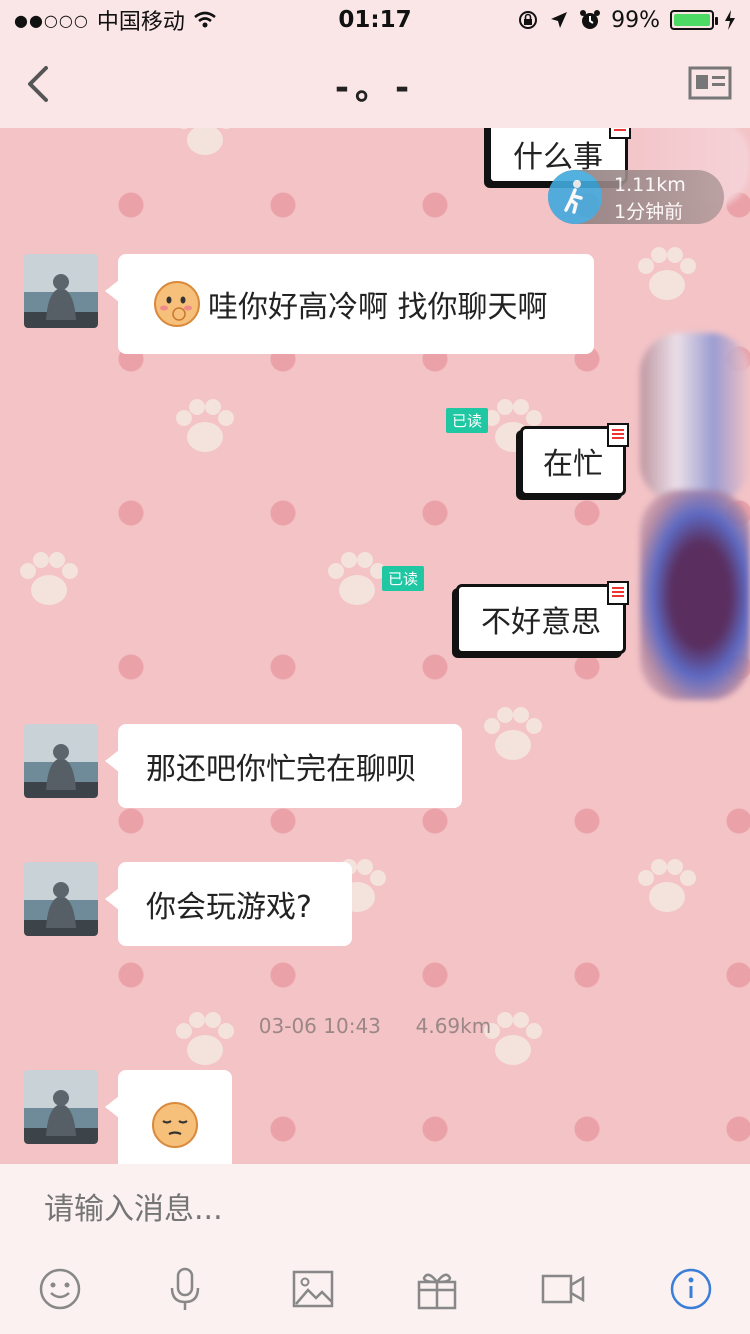 This screenshot has width=750, height=1334. I want to click on incoming-message: 你会玩游戏?, so click(228, 904).